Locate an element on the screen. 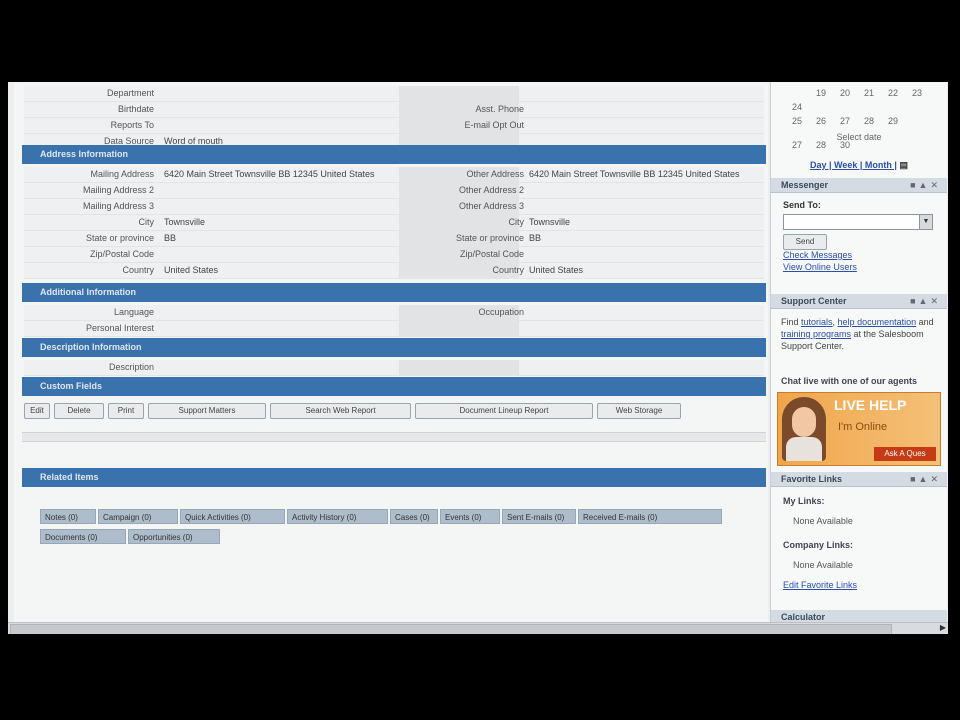  check-messages-link: Check Messages is located at coordinates (817, 255).